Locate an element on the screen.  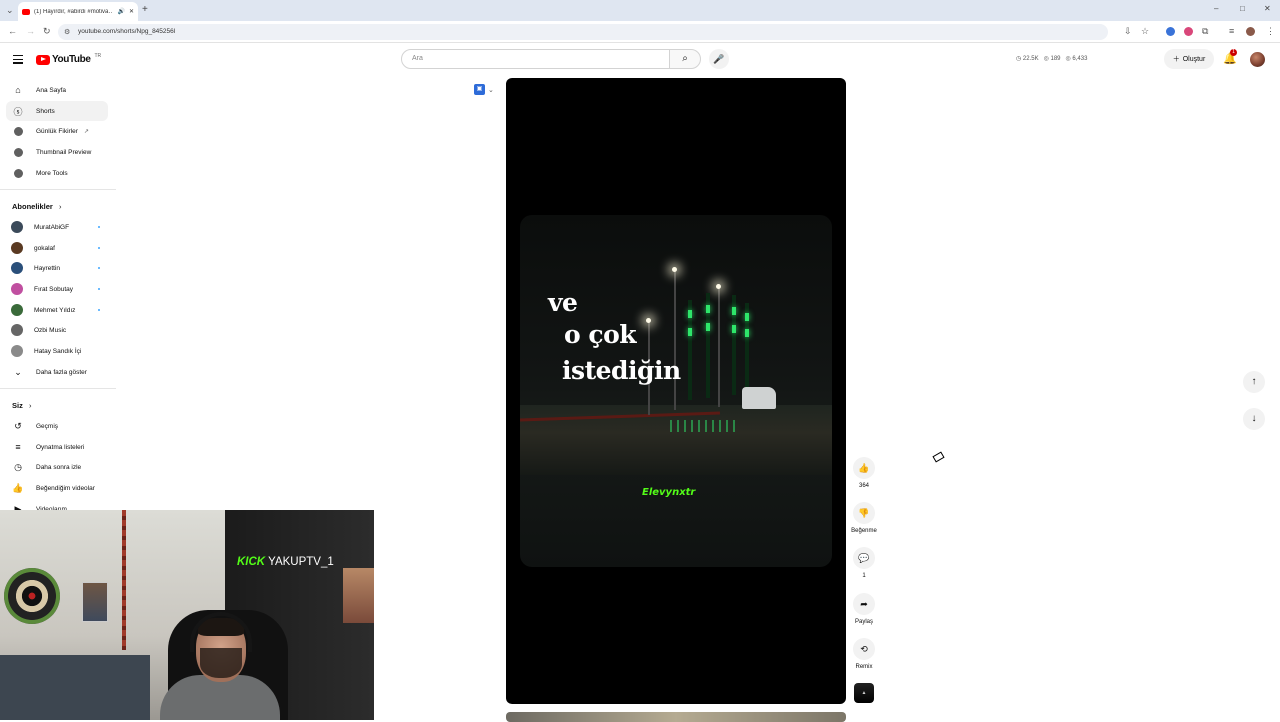
sidebar-subscription: Hatay Sandık İçi is located at coordinates (57, 351).